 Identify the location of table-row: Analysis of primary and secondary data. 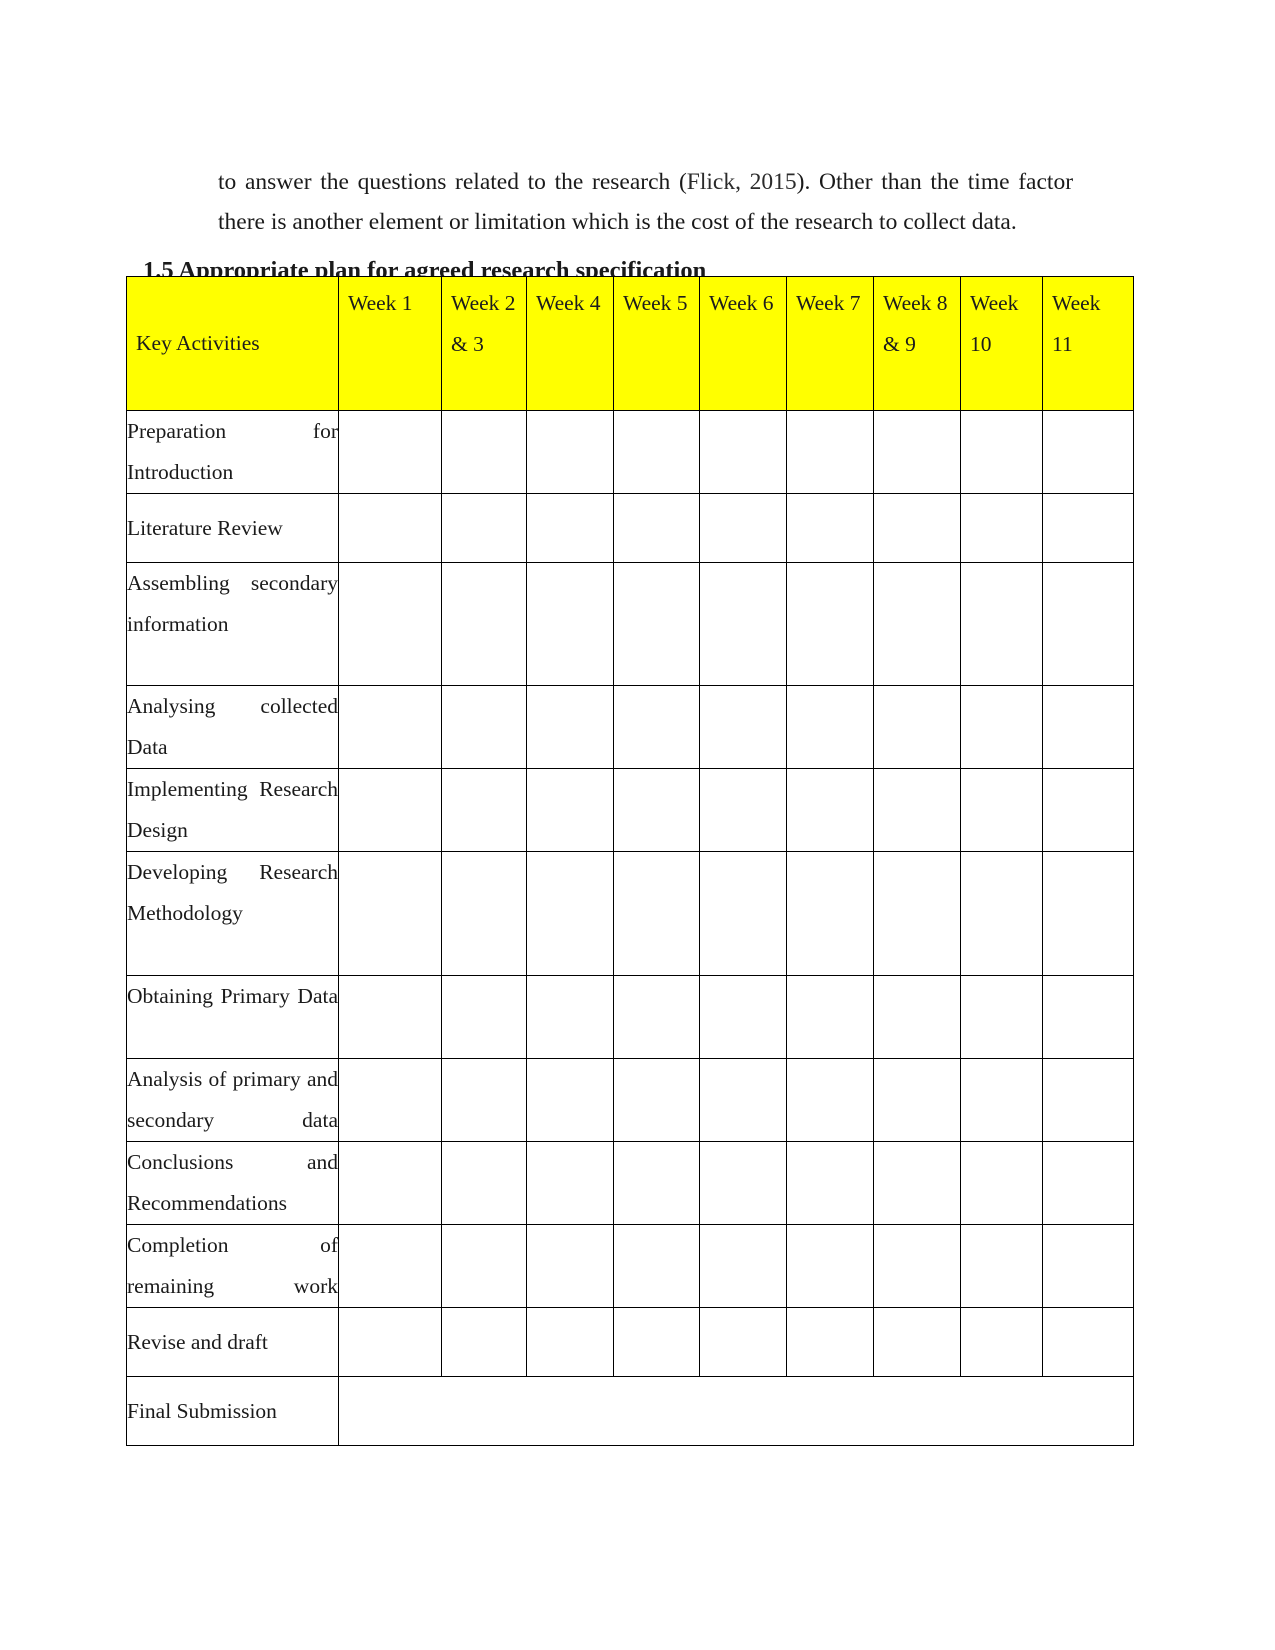
(630, 1100).